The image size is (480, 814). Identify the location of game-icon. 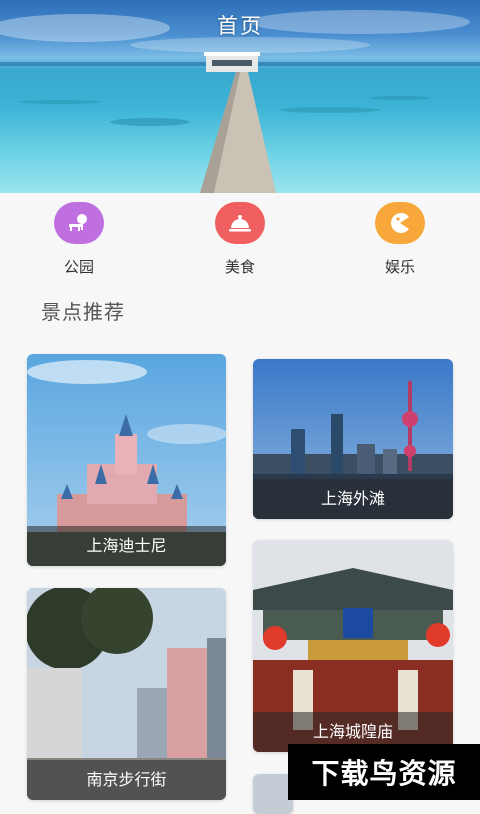
(400, 223).